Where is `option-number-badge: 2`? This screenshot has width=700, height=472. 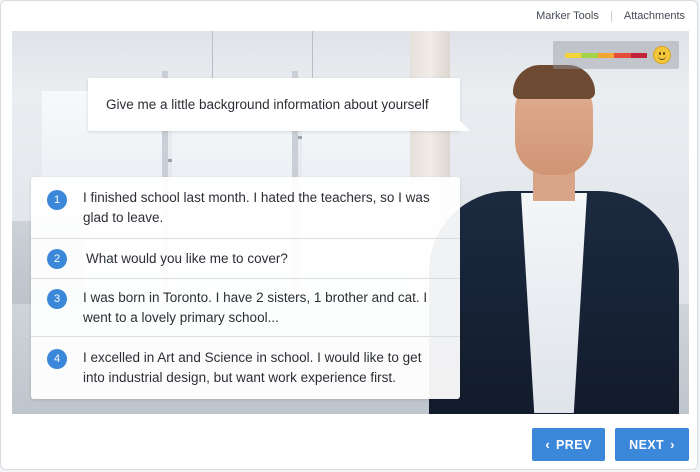 option-number-badge: 2 is located at coordinates (57, 259).